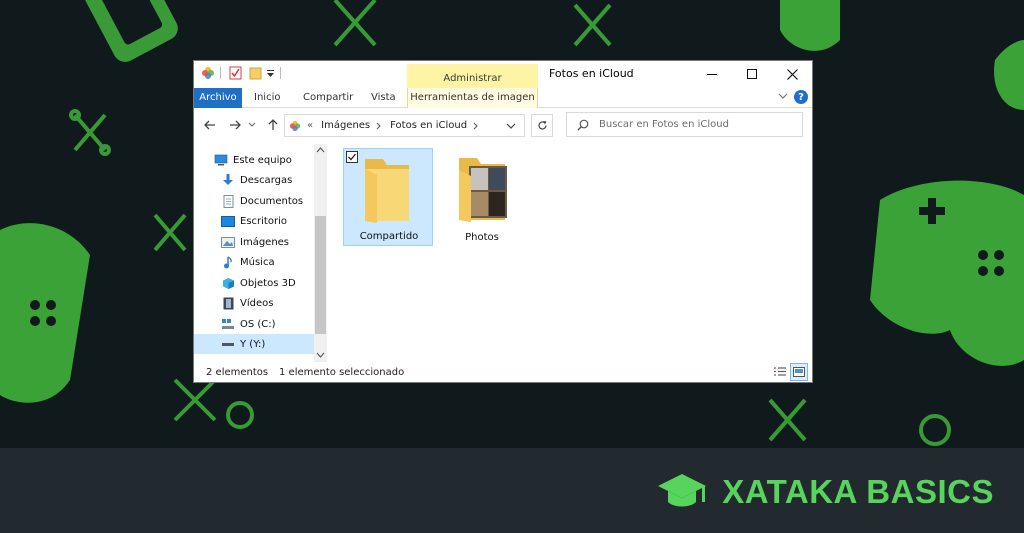  I want to click on arrow-right-icon, so click(235, 125).